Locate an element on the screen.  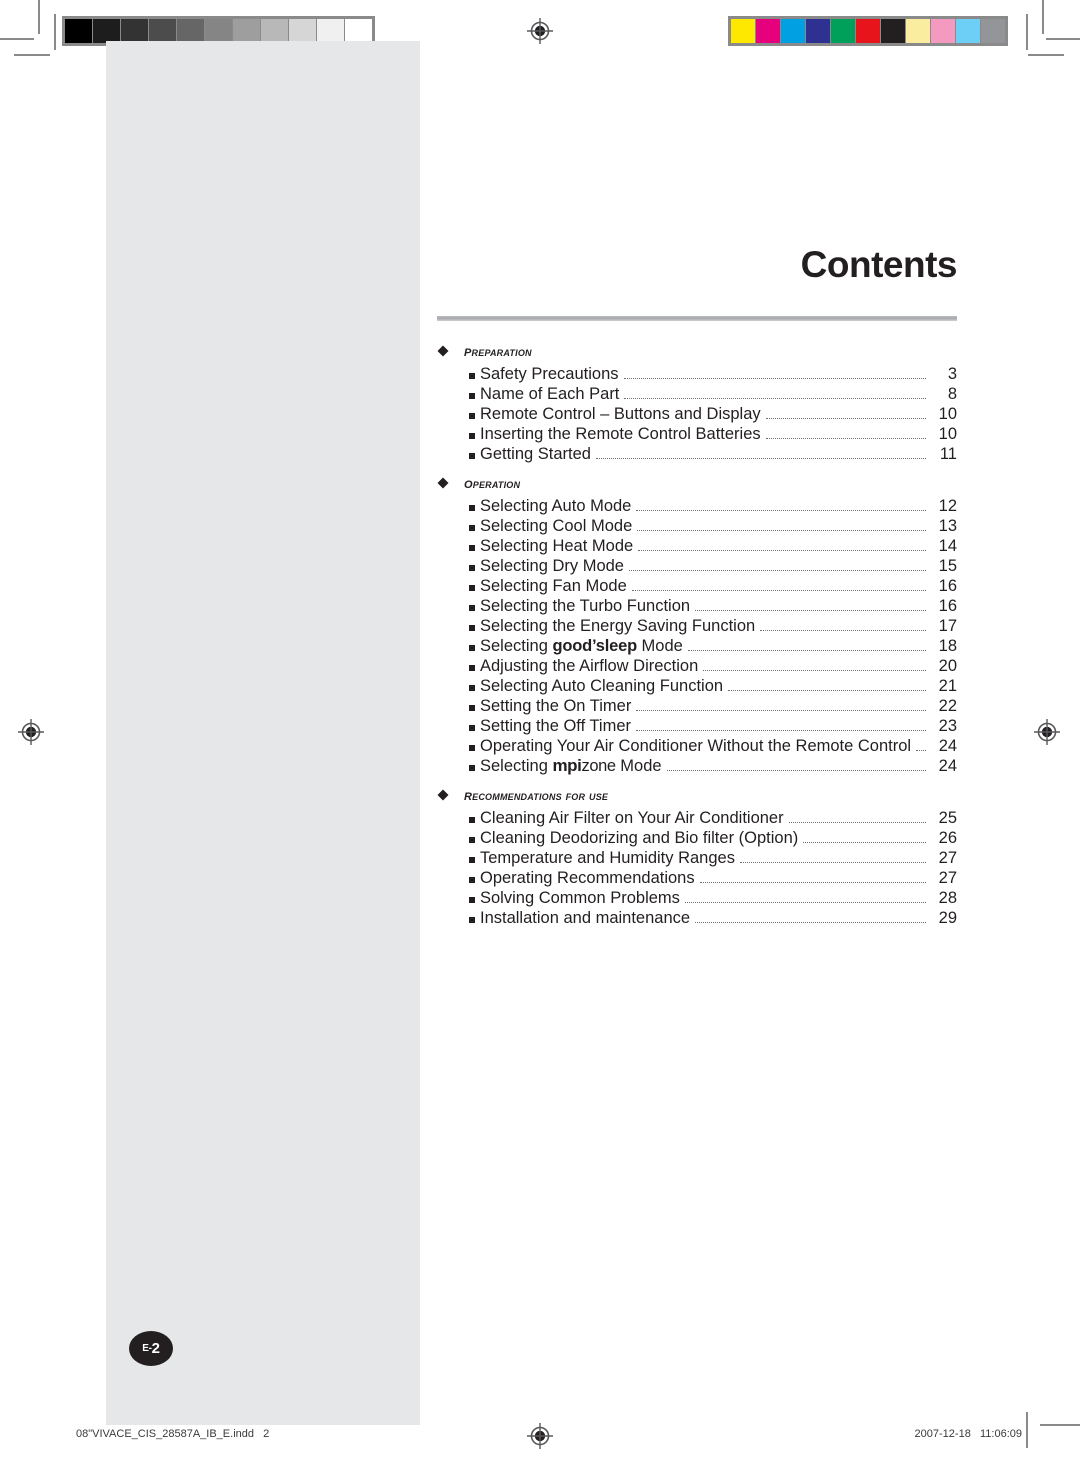
toc-entry-label: Selecting Heat Mode is located at coordinates (557, 546).